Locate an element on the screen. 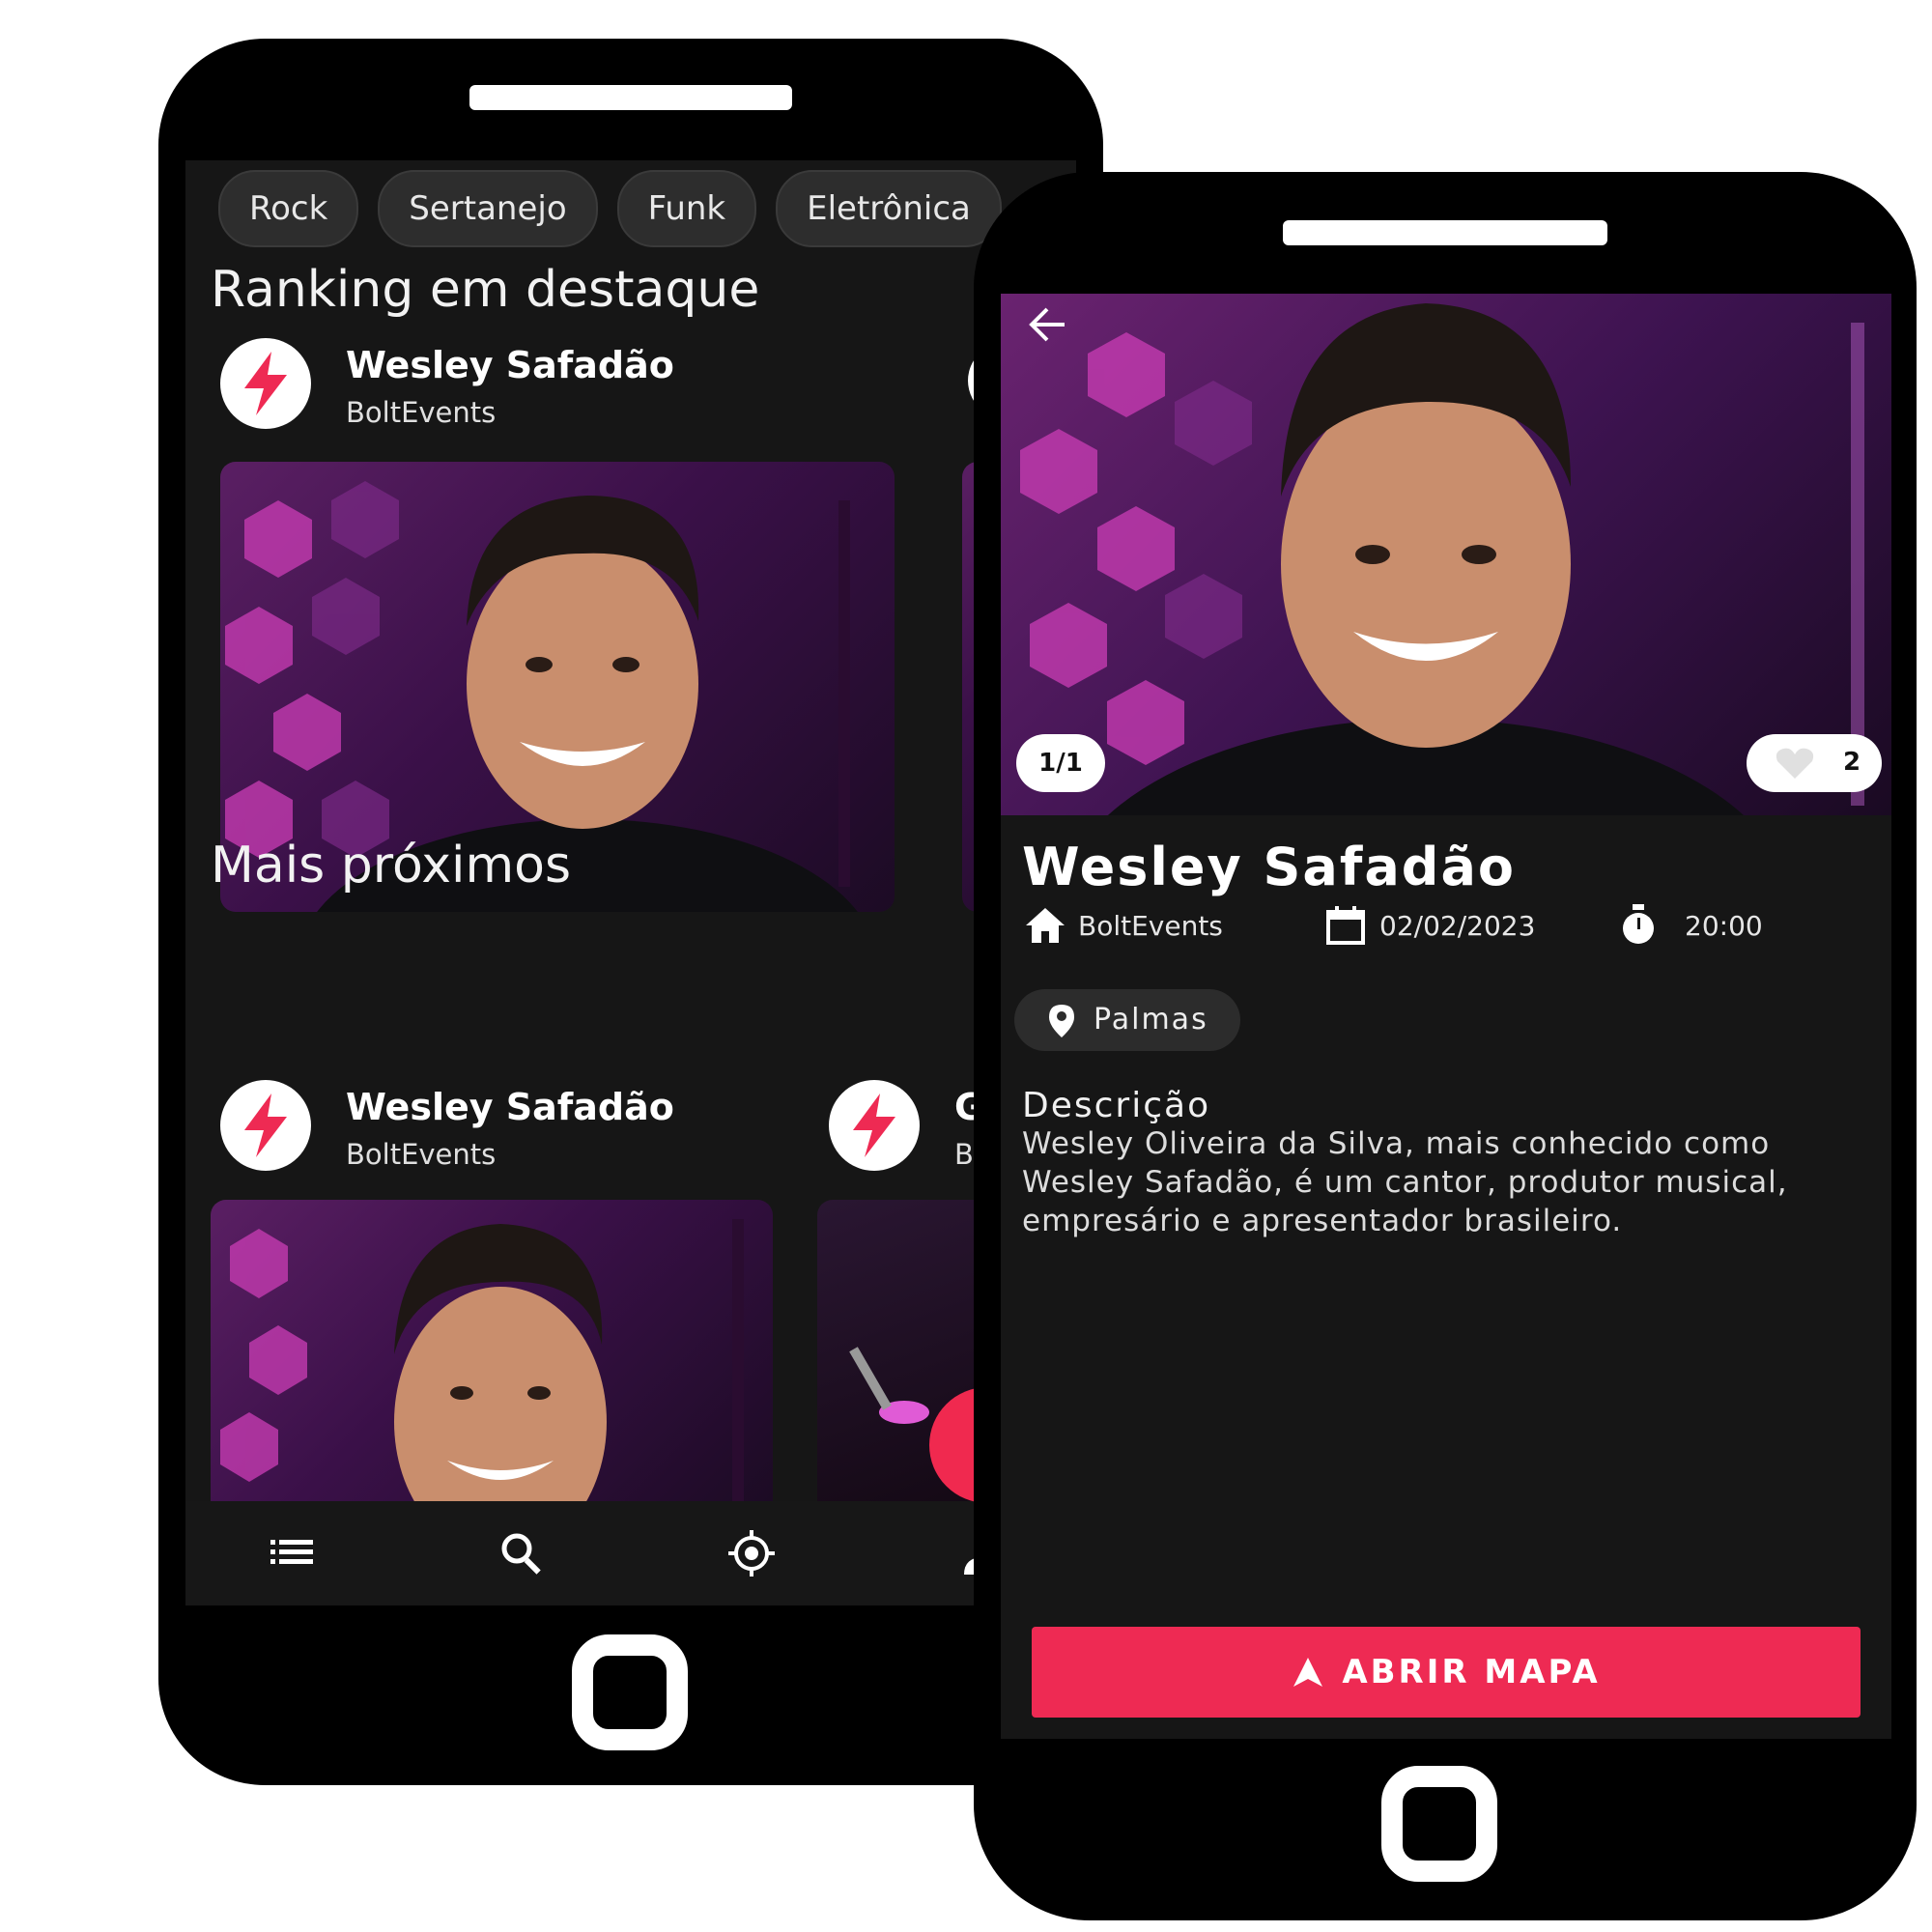  time-meta: 20:00 is located at coordinates (1754, 927).